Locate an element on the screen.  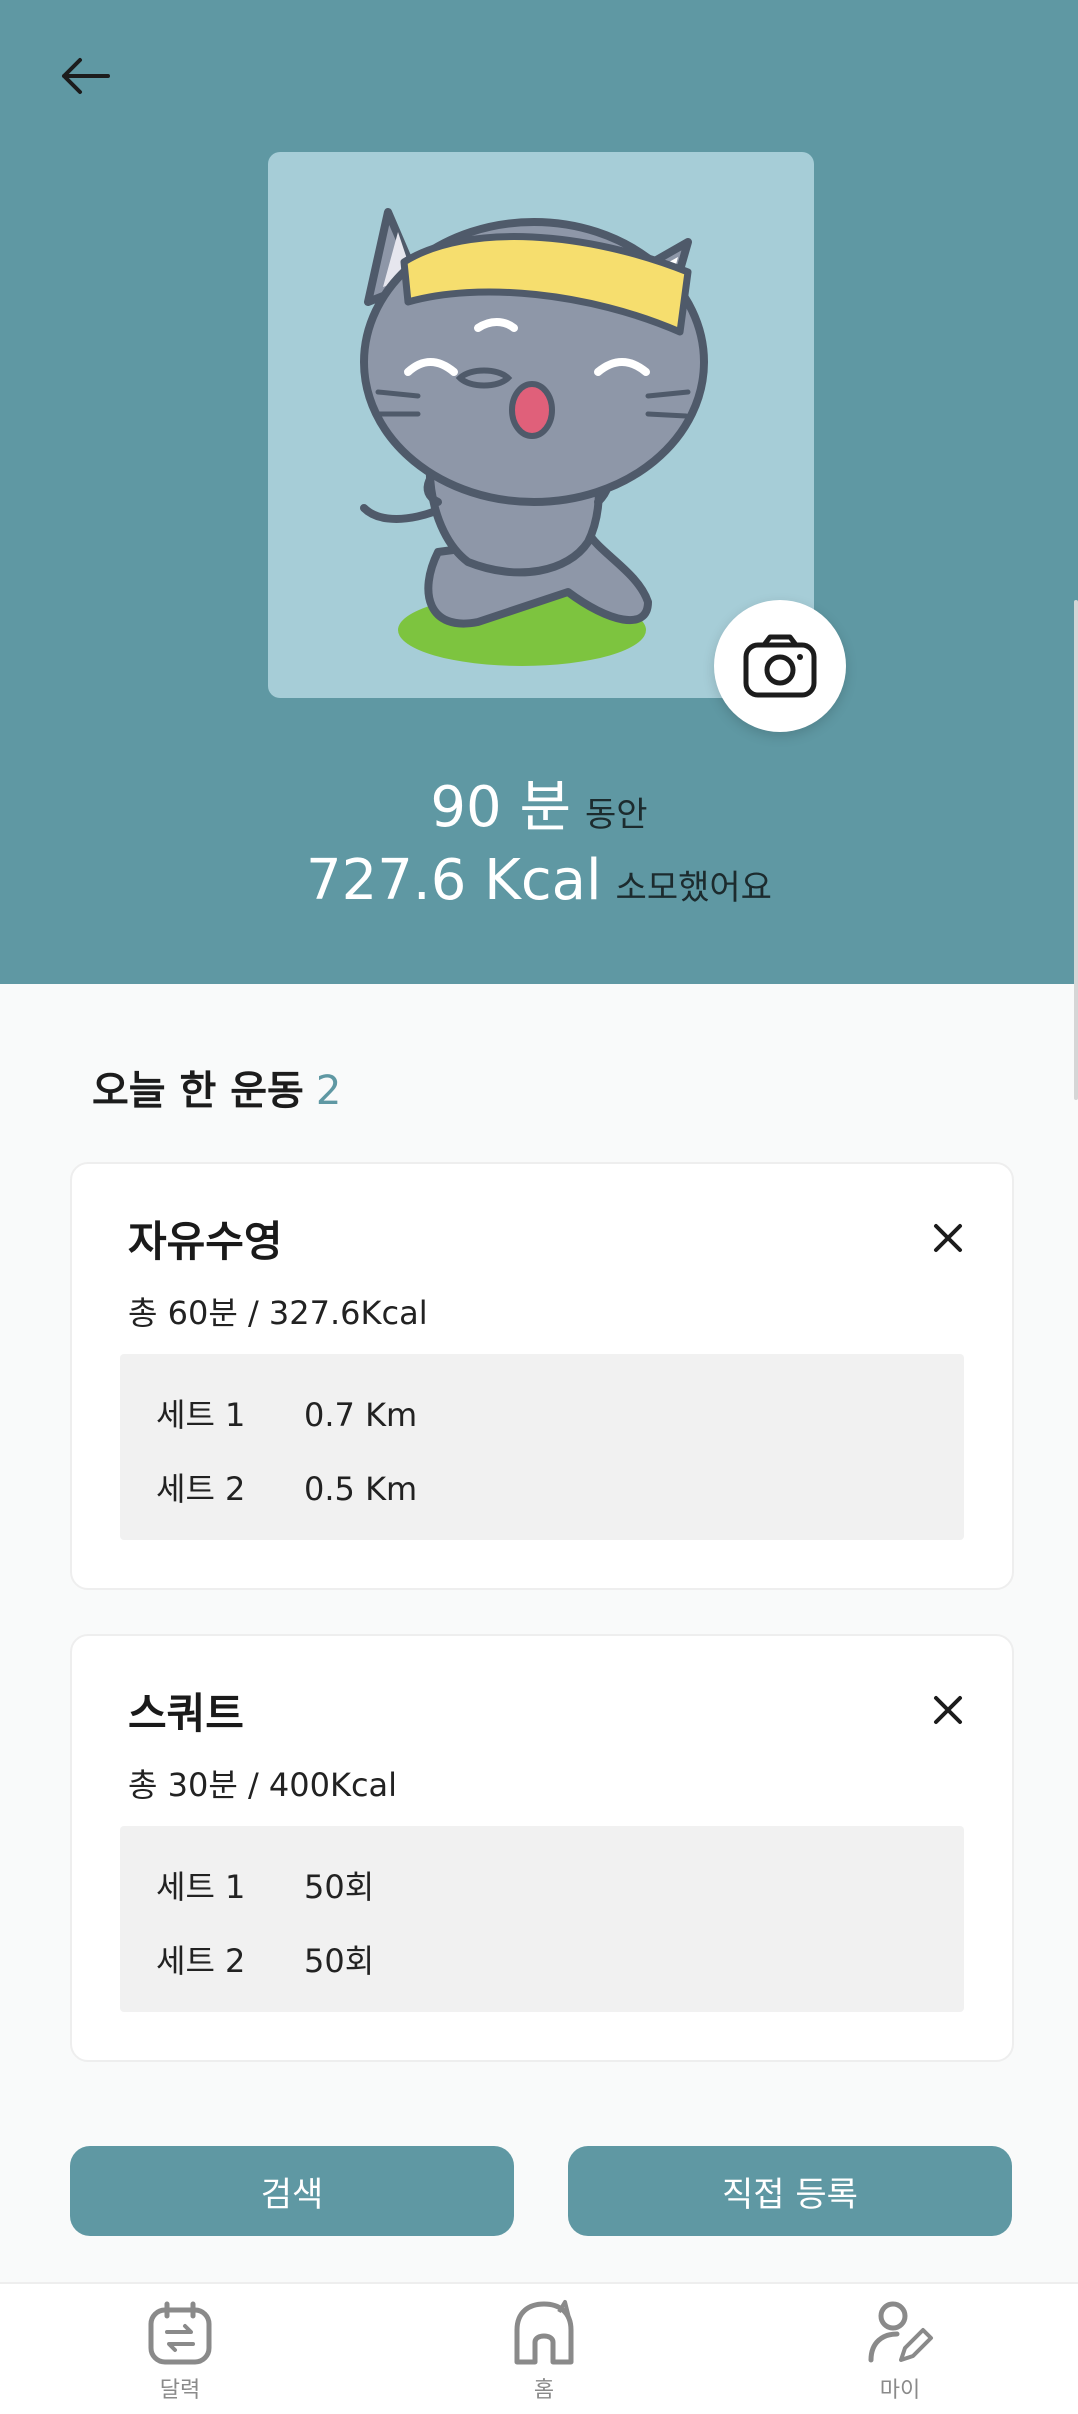
minutes-suffix: 동안 is located at coordinates (616, 815).